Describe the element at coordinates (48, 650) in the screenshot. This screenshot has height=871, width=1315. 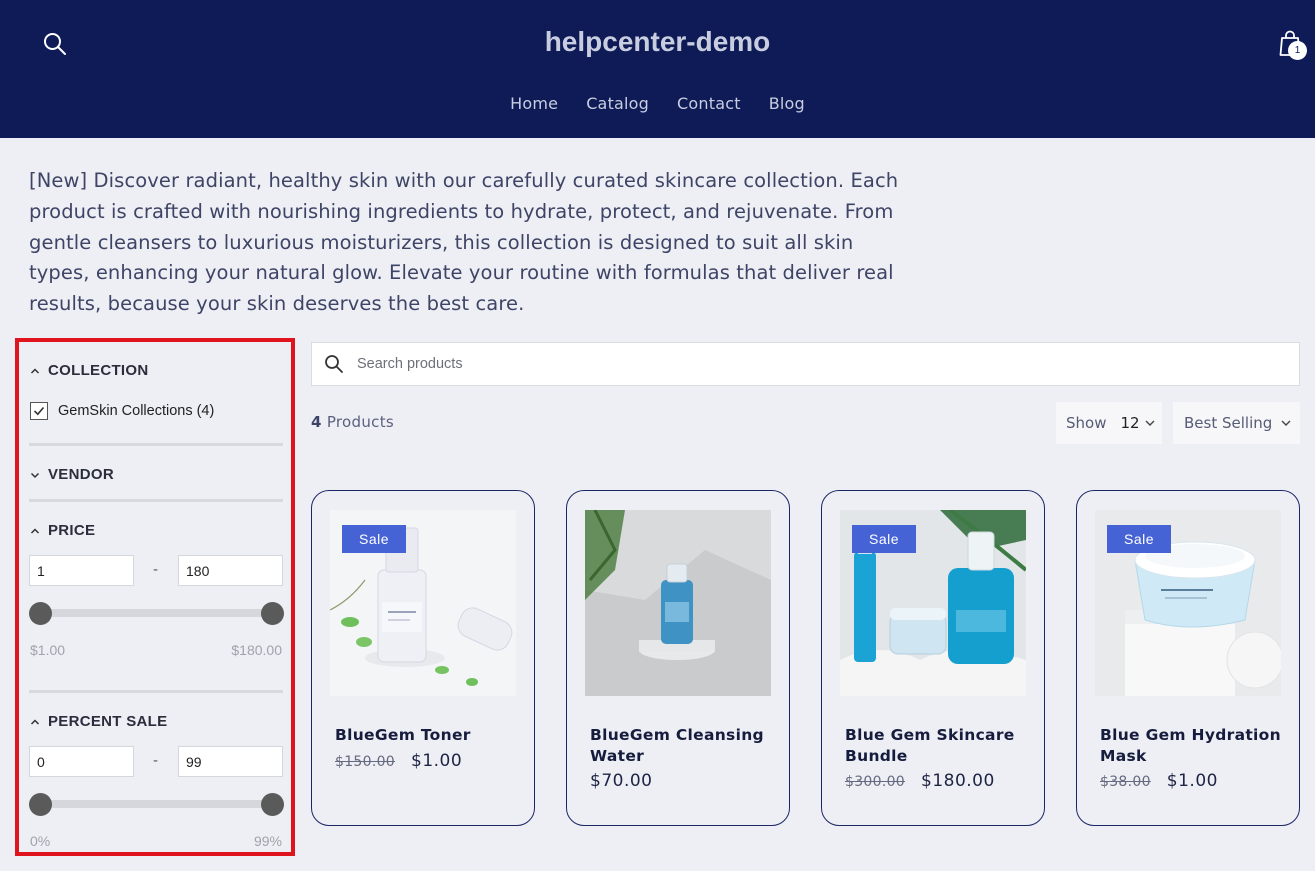
I see `price-min-label: $1.00` at that location.